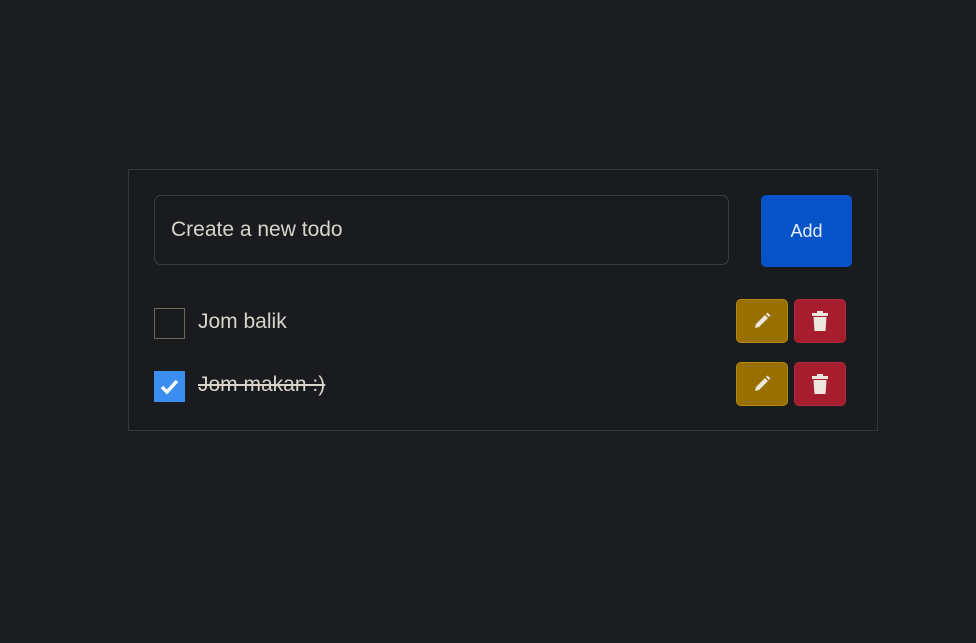 This screenshot has width=976, height=643. Describe the element at coordinates (504, 321) in the screenshot. I see `todo-item: Jom balik` at that location.